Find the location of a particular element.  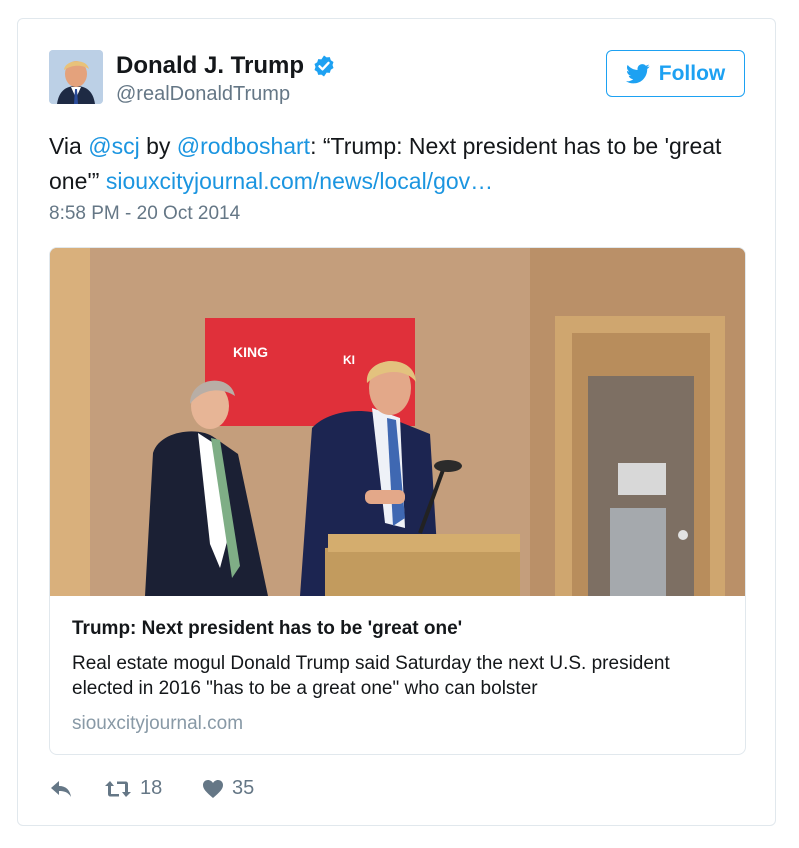

card-domain: siouxcityjournal.com is located at coordinates (158, 723).